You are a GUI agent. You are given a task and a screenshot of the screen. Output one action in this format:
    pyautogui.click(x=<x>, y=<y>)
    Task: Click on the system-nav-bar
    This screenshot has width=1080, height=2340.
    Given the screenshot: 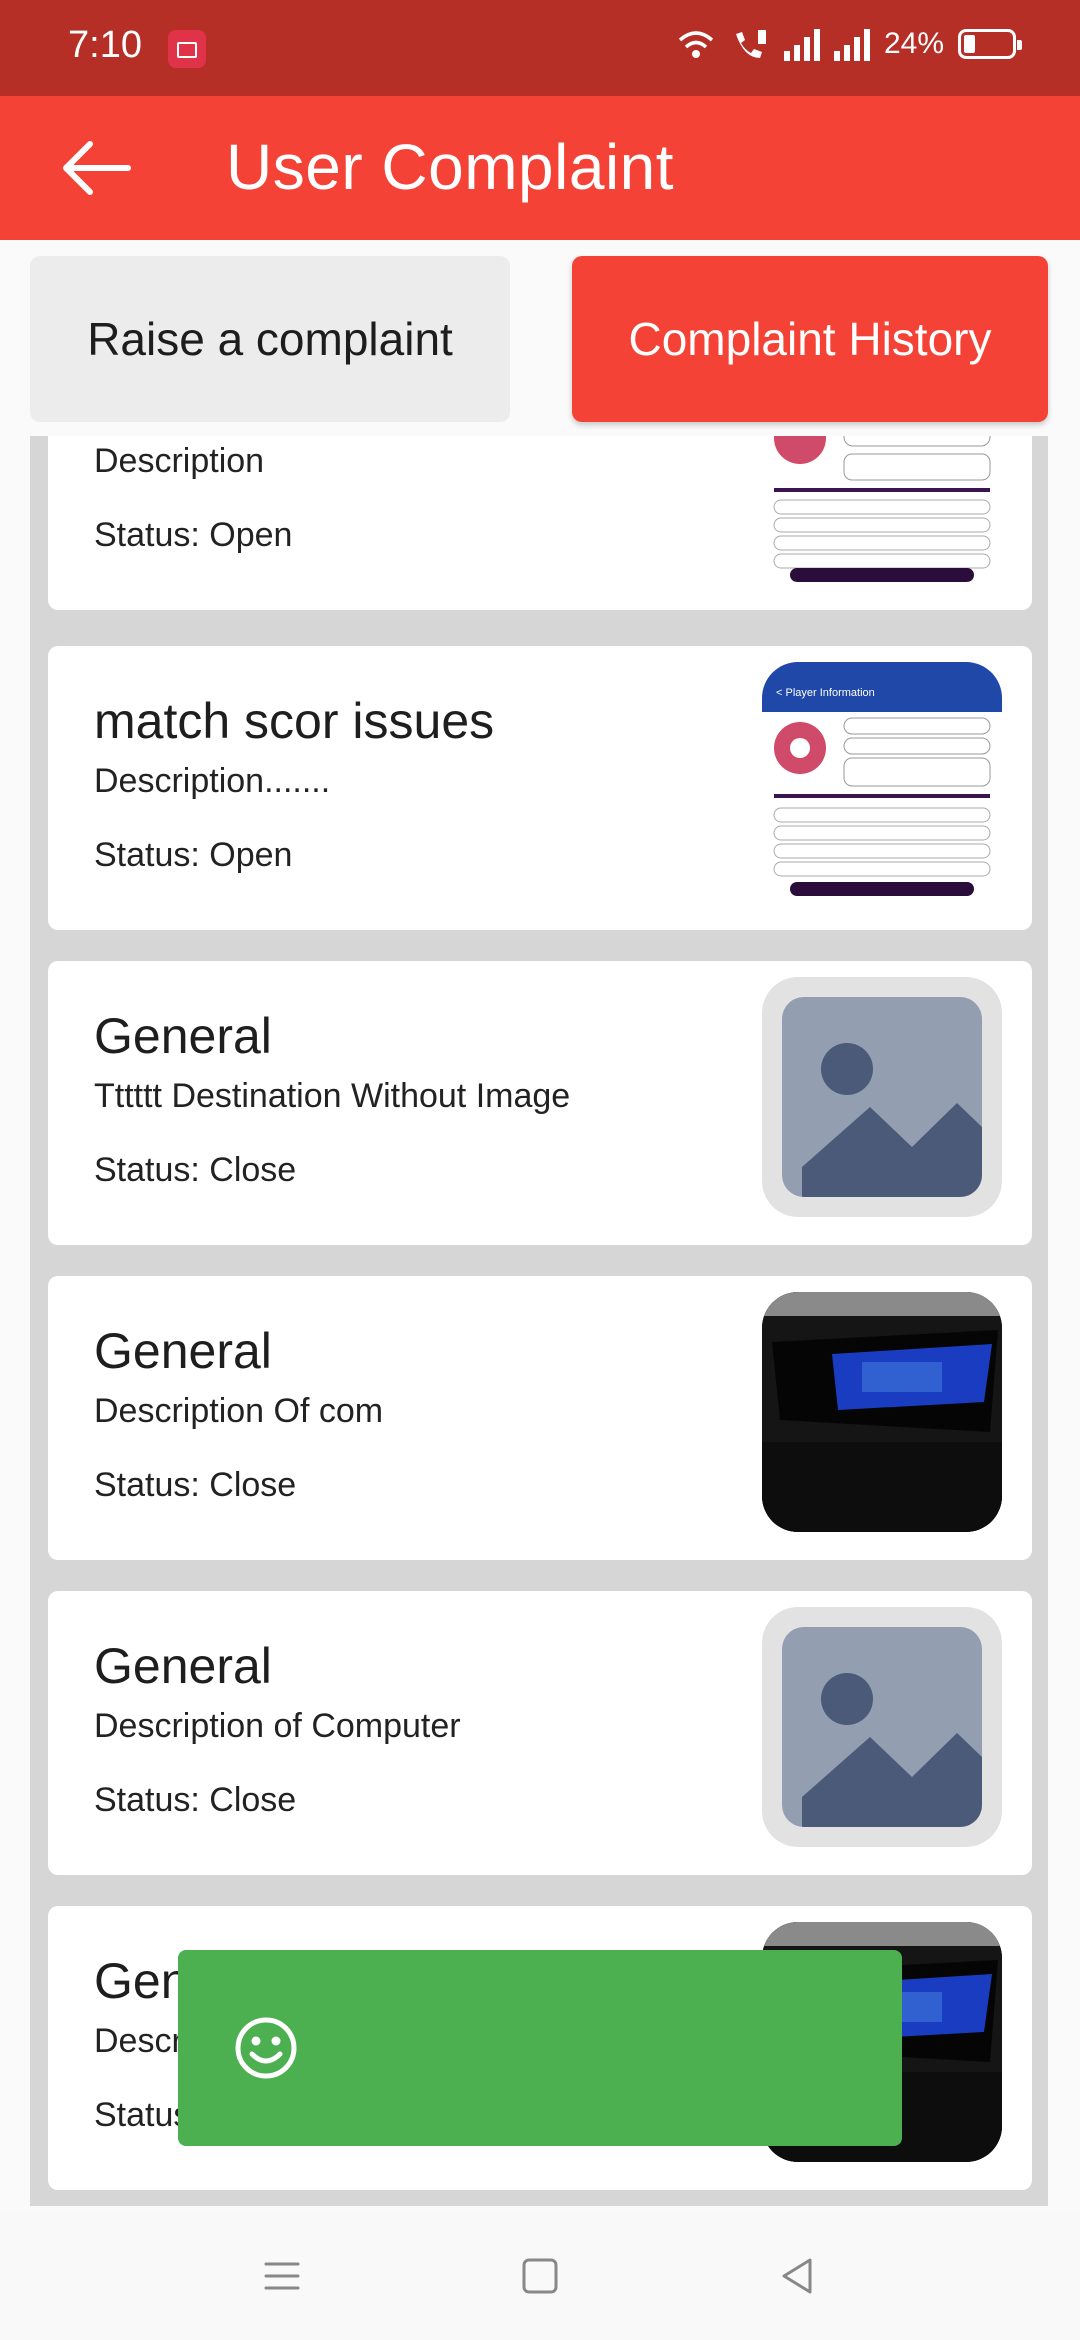 What is the action you would take?
    pyautogui.click(x=540, y=2275)
    